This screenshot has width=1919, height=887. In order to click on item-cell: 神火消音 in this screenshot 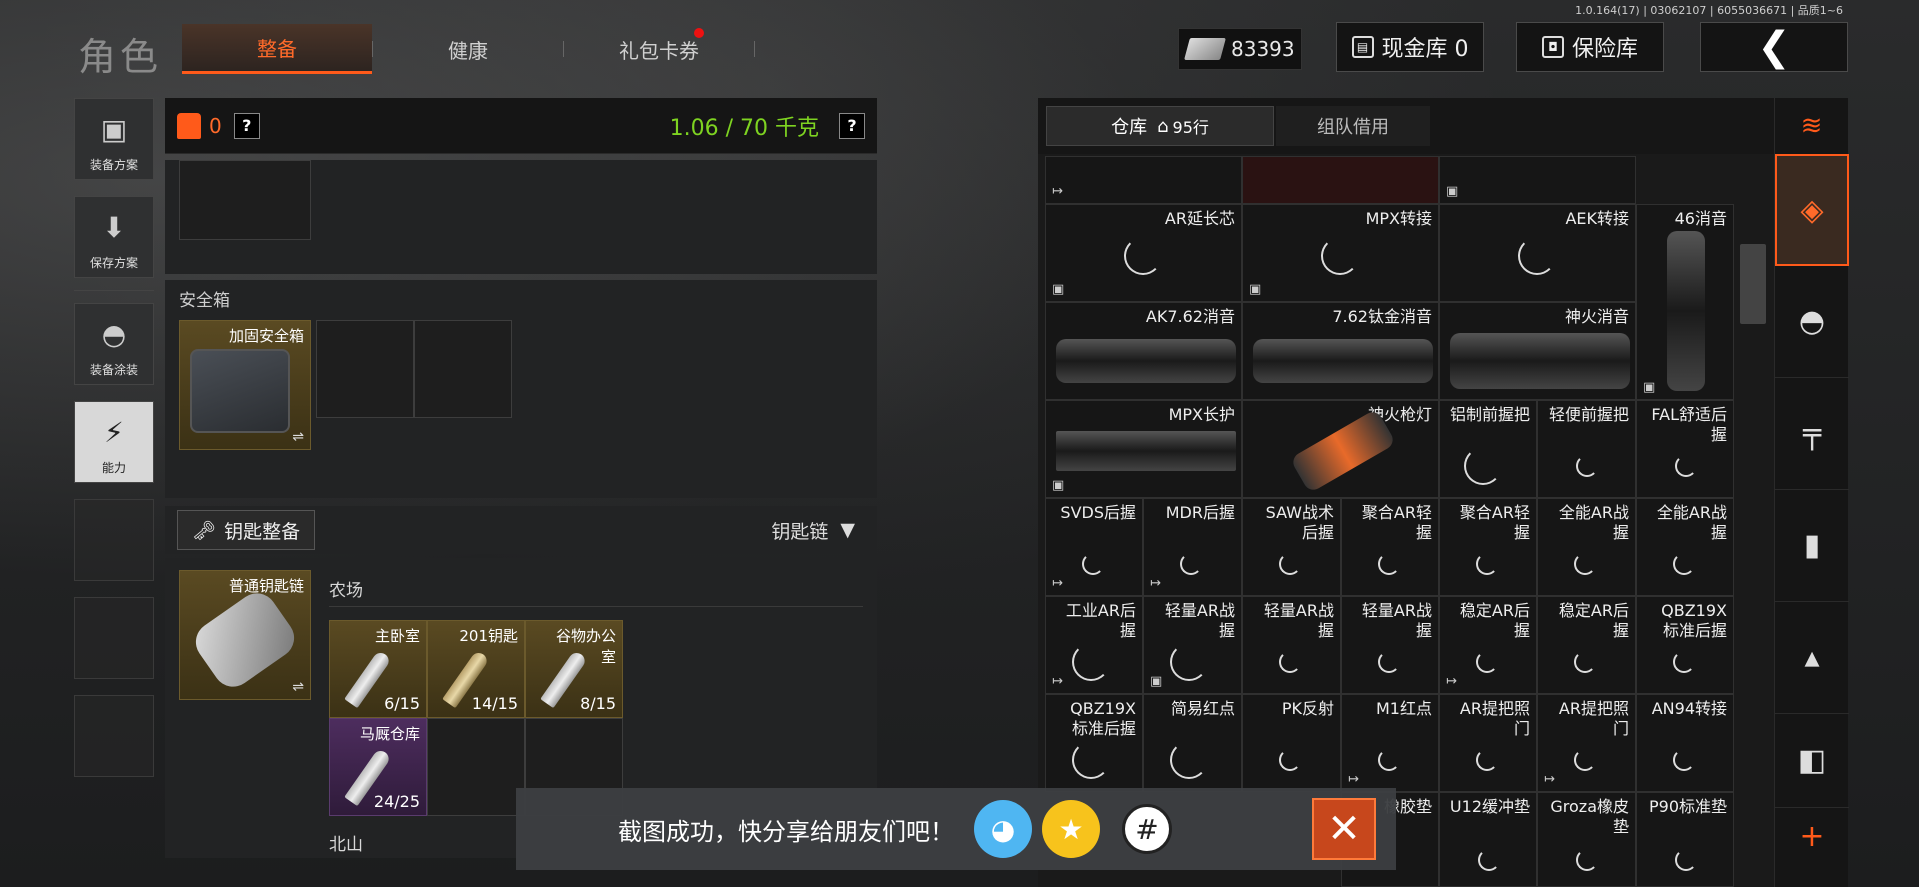, I will do `click(1537, 351)`.